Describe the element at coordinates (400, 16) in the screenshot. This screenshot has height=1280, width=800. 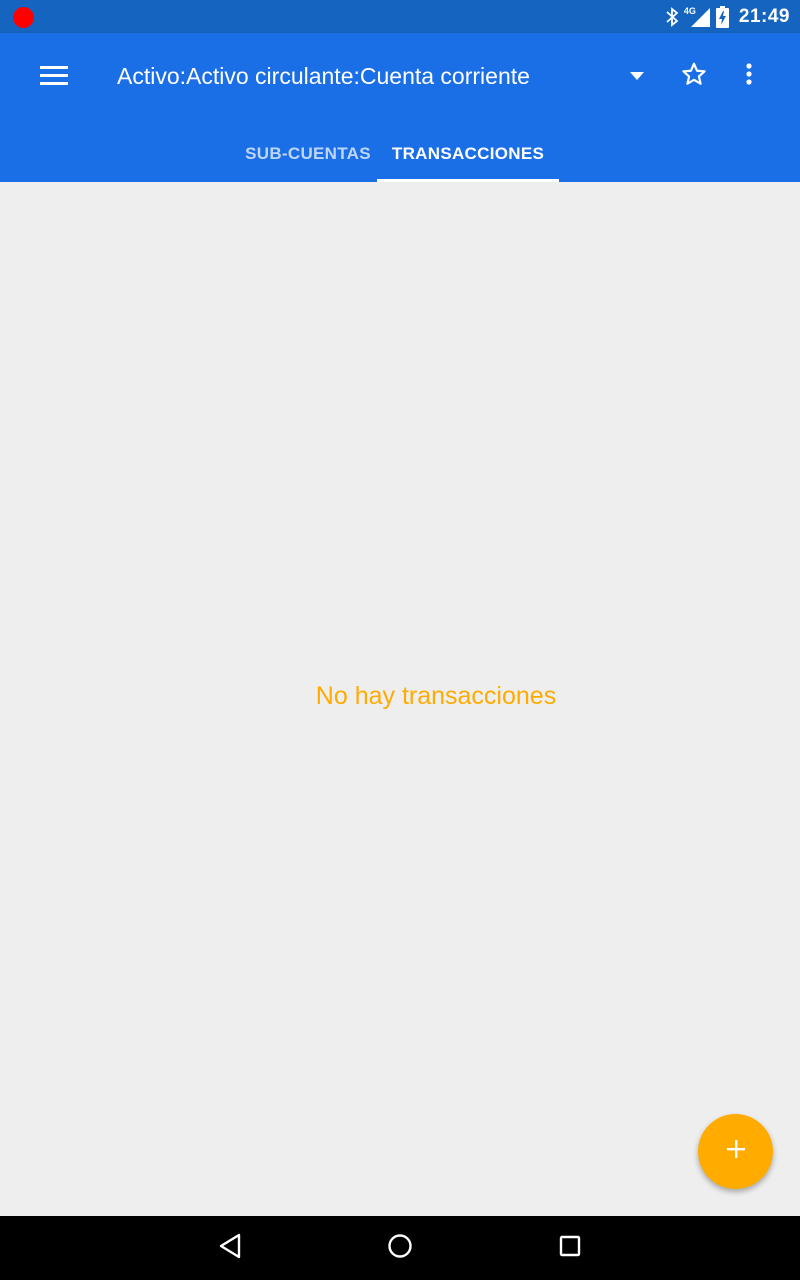
I see `status-bar: 4G 21:49` at that location.